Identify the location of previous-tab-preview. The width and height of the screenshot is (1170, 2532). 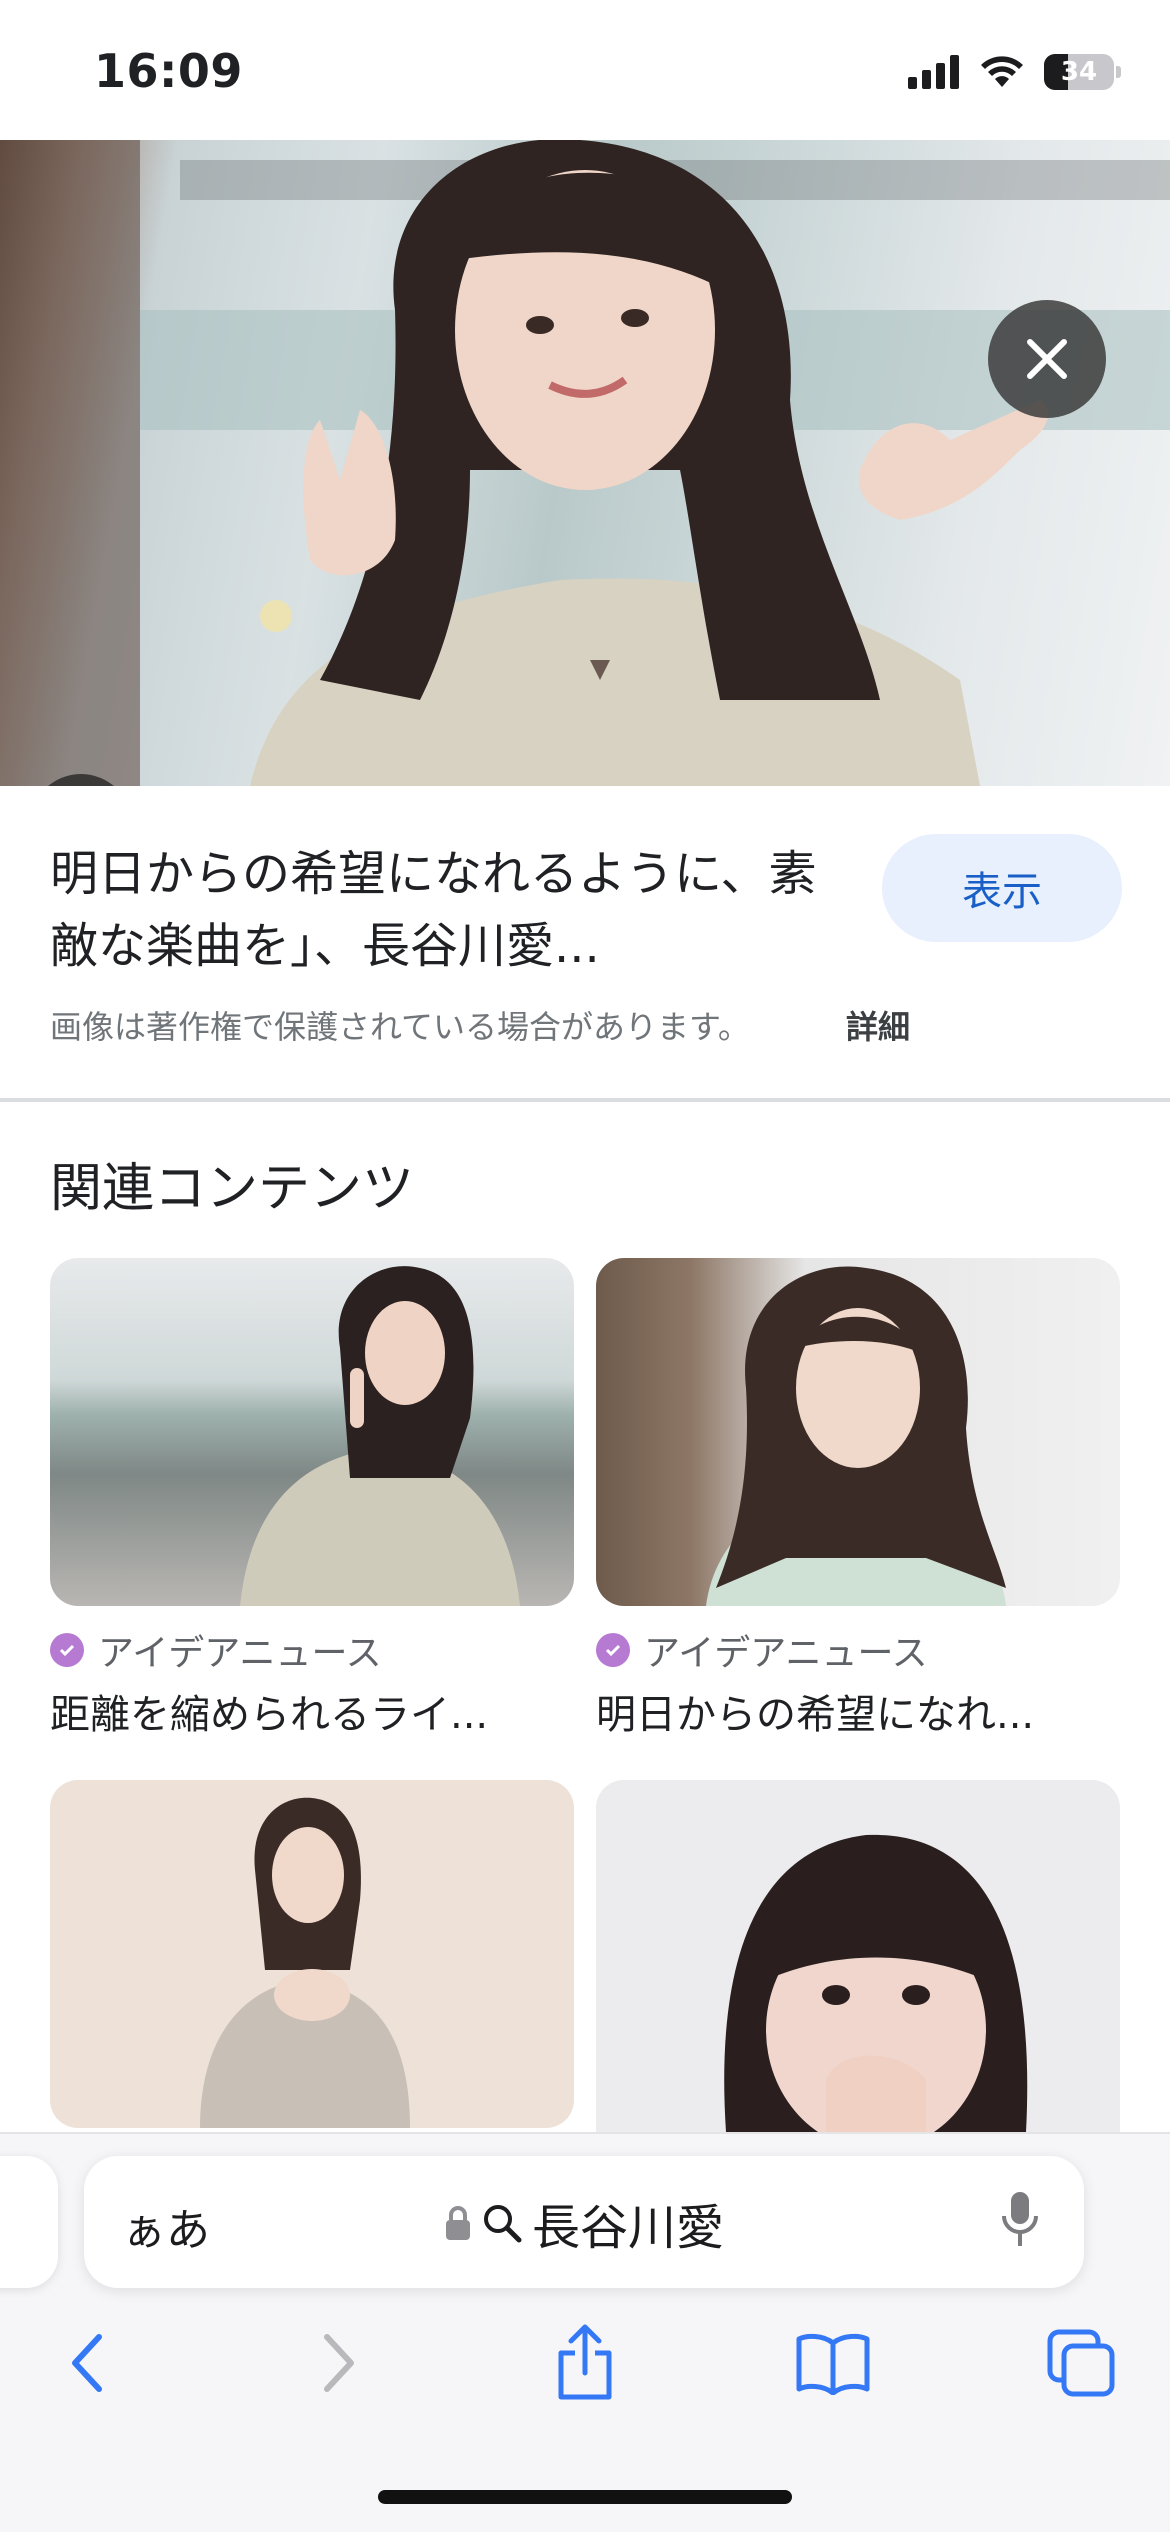
(29, 2222).